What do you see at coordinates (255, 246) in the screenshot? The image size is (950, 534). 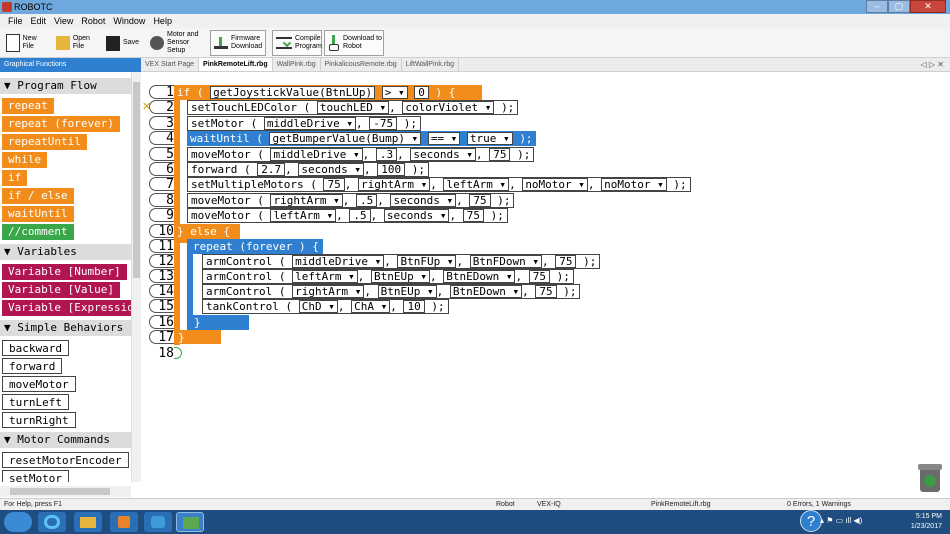 I see `code-line-repeat-forever: repeat (forever ) {` at bounding box center [255, 246].